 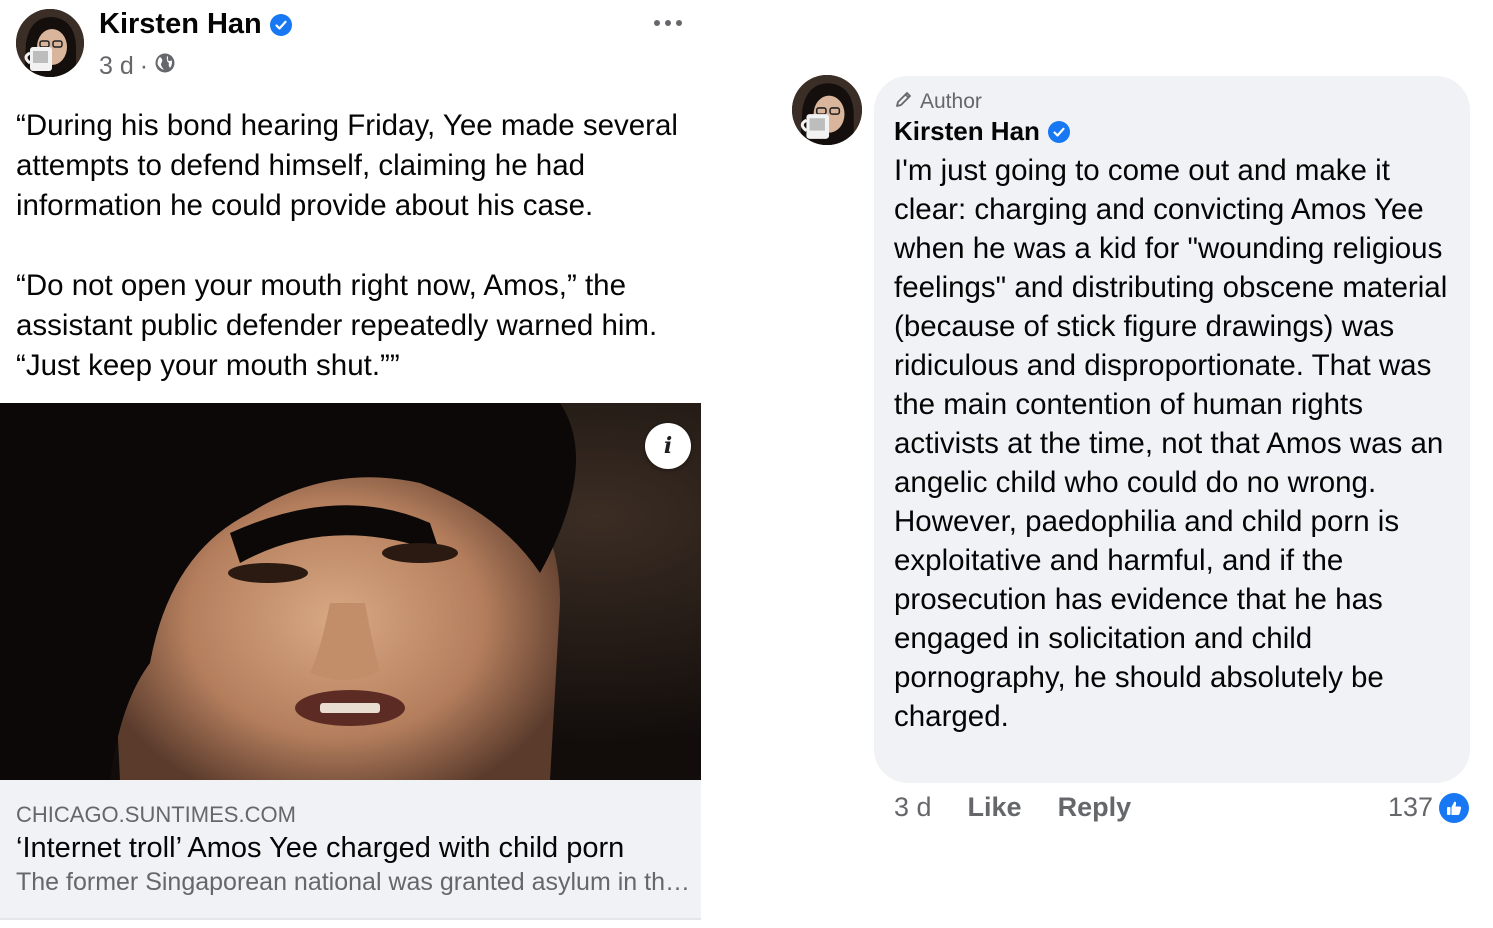 What do you see at coordinates (668, 446) in the screenshot?
I see `info-icon: i` at bounding box center [668, 446].